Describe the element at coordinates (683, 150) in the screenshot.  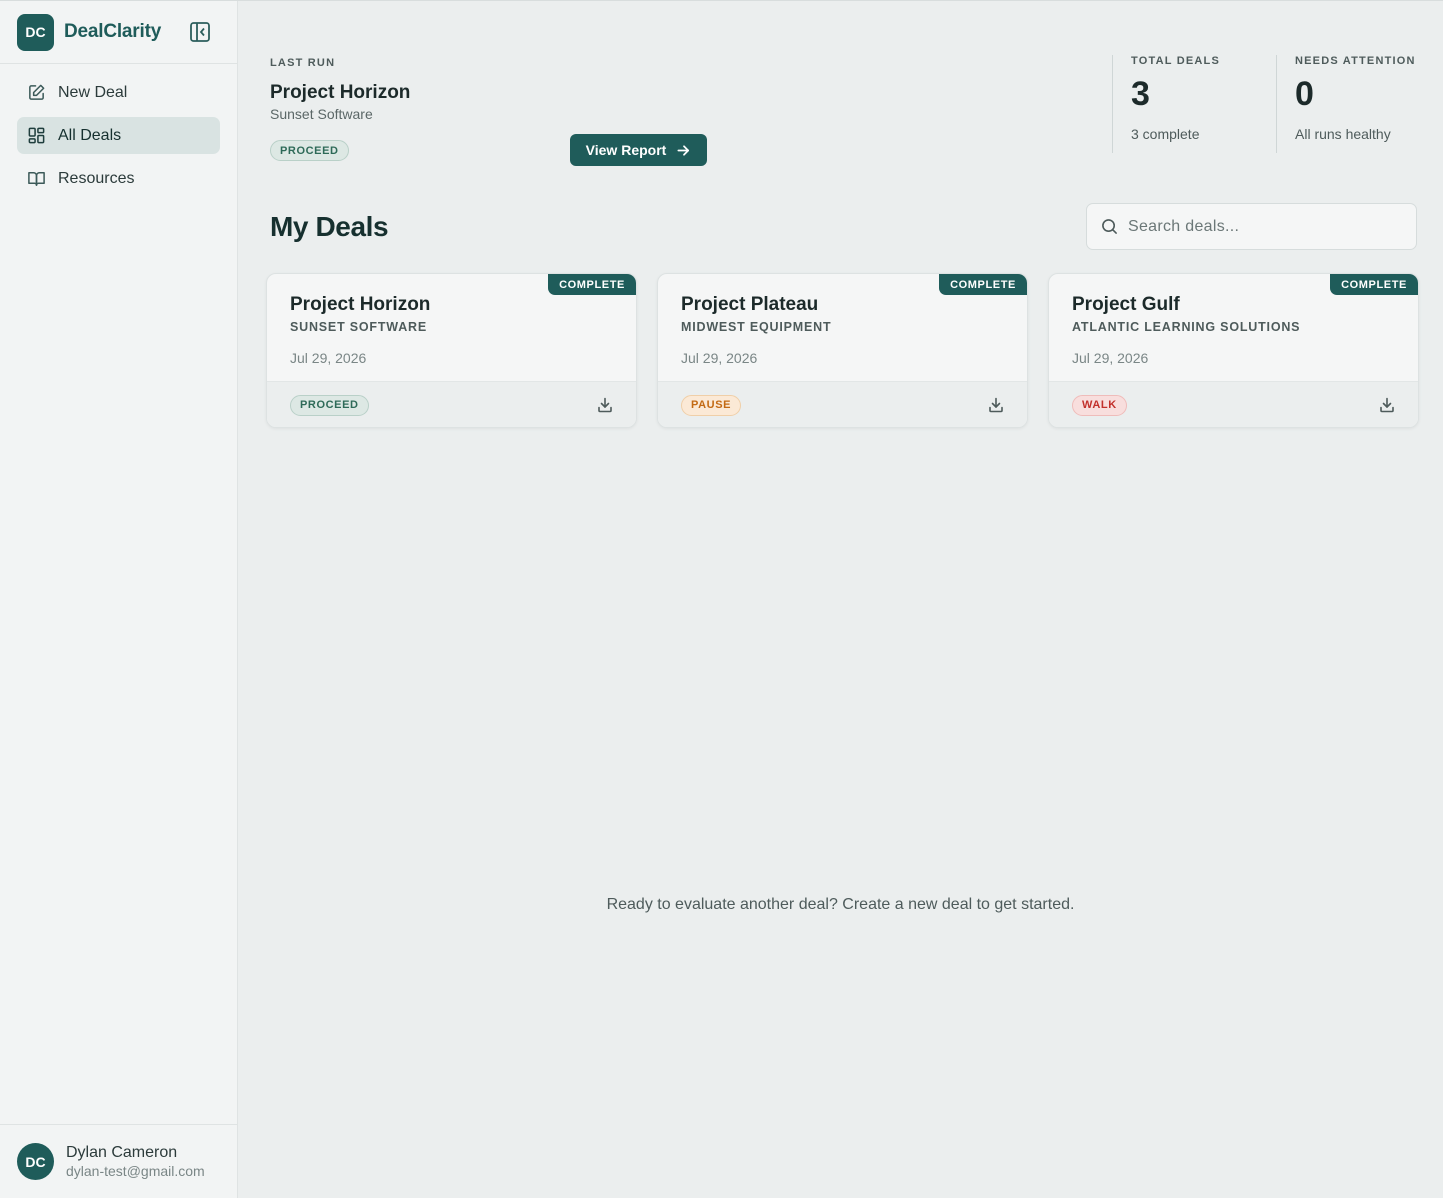
I see `arrow-right-icon` at that location.